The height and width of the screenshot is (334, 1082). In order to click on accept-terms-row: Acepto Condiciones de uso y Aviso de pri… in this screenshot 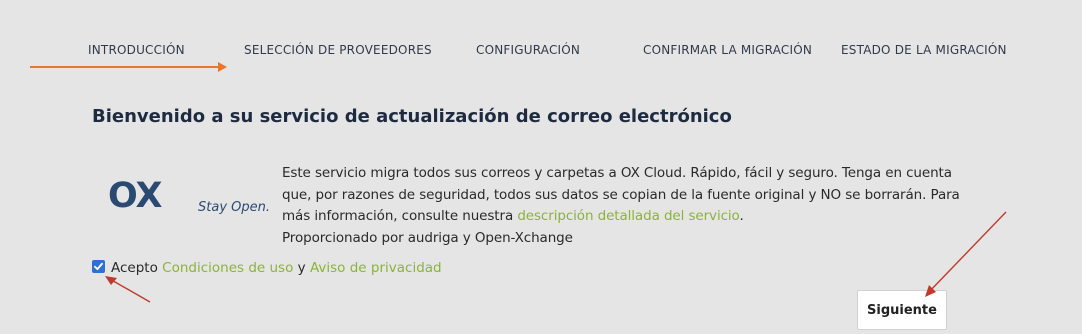, I will do `click(267, 268)`.